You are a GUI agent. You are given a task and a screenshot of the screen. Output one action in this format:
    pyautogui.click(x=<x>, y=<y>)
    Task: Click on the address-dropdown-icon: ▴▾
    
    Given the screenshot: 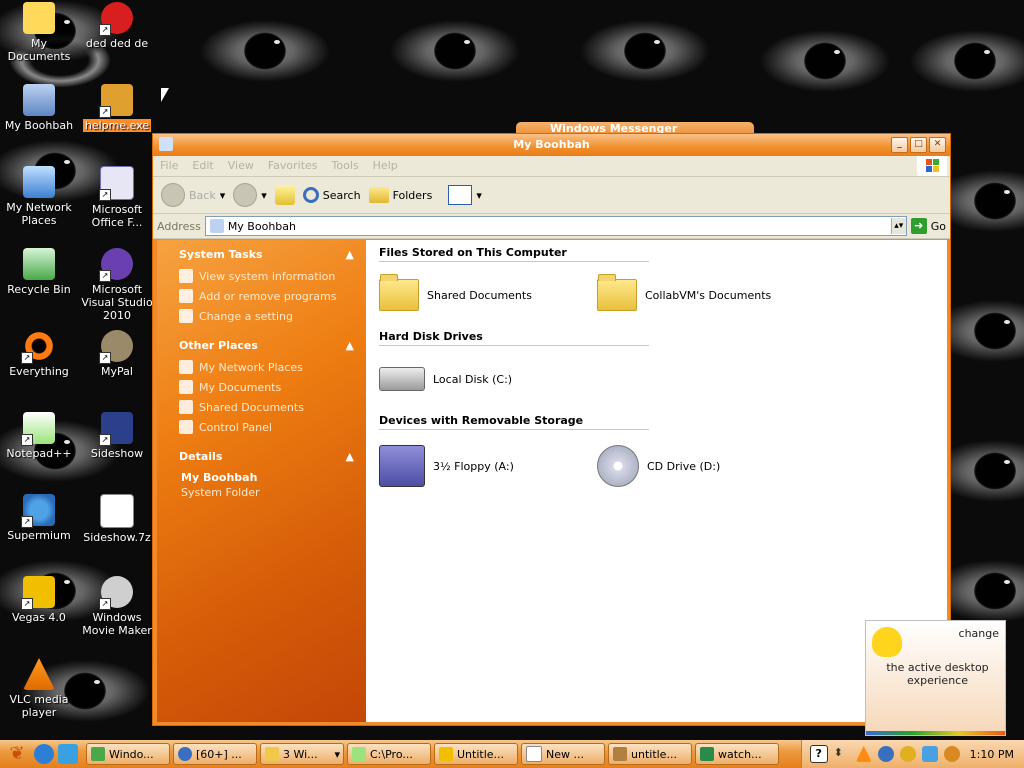 What is the action you would take?
    pyautogui.click(x=898, y=226)
    